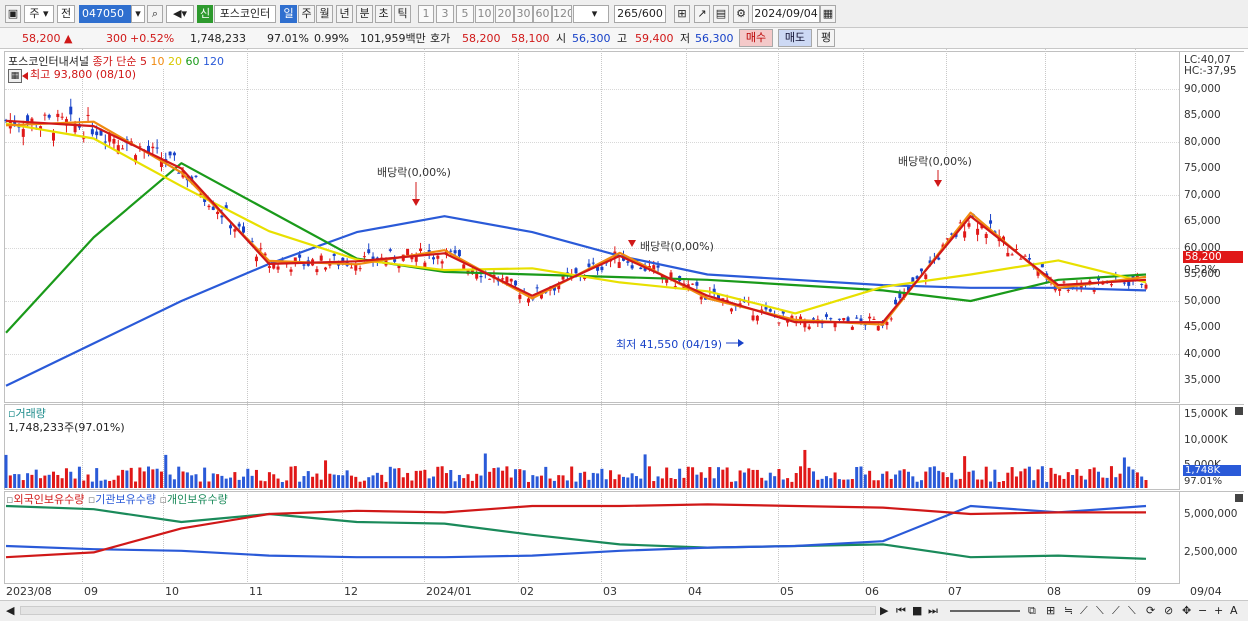 The width and height of the screenshot is (1248, 621). Describe the element at coordinates (1206, 591) in the screenshot. I see `x-tick: 09/04` at that location.